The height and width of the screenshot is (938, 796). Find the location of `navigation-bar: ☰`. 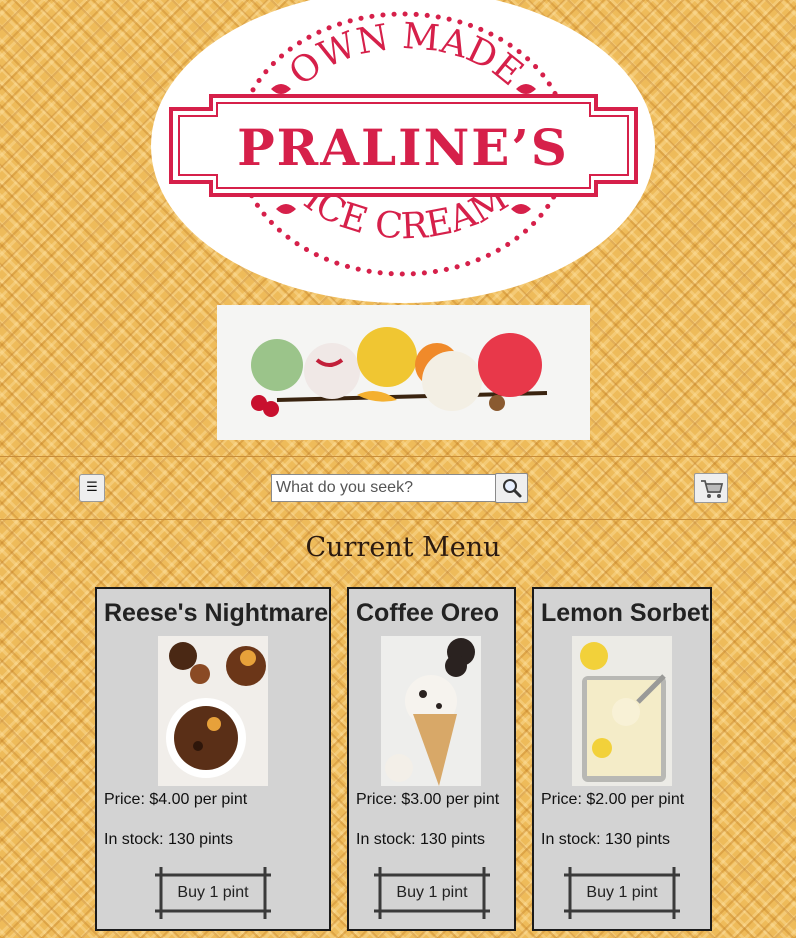

navigation-bar: ☰ is located at coordinates (398, 488).